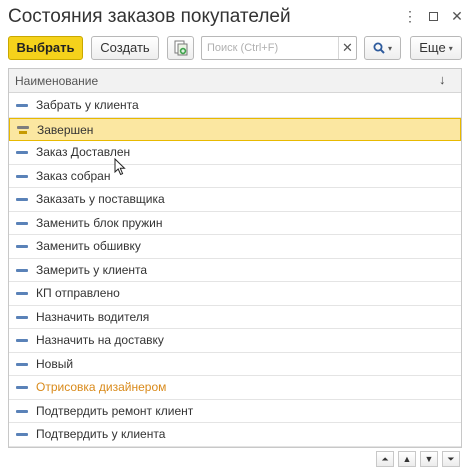 The image size is (476, 474). What do you see at coordinates (235, 81) in the screenshot?
I see `table-header: Наименование ↓` at bounding box center [235, 81].